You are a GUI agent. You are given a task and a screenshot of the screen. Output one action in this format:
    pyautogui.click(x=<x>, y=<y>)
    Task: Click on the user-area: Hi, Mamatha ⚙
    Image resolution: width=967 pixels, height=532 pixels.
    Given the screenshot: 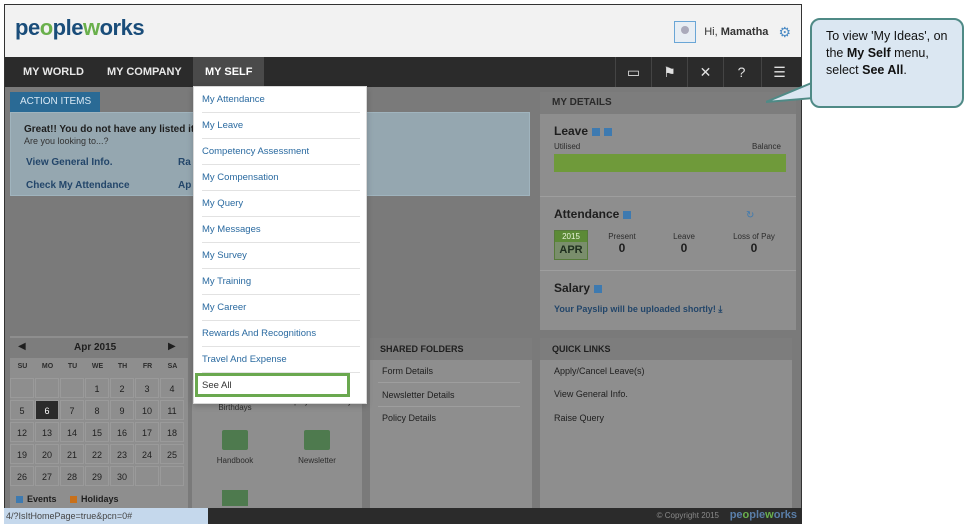 What is the action you would take?
    pyautogui.click(x=732, y=32)
    